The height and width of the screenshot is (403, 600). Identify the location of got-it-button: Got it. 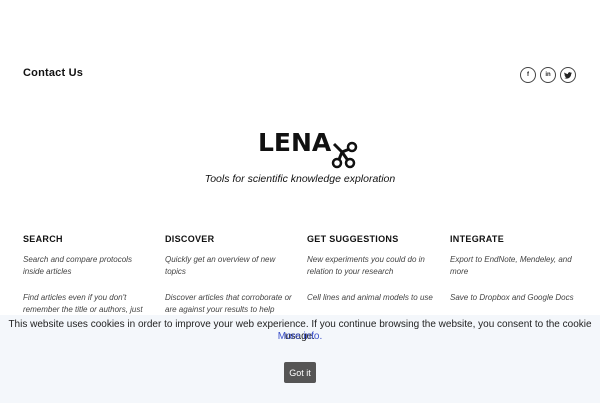
(300, 372).